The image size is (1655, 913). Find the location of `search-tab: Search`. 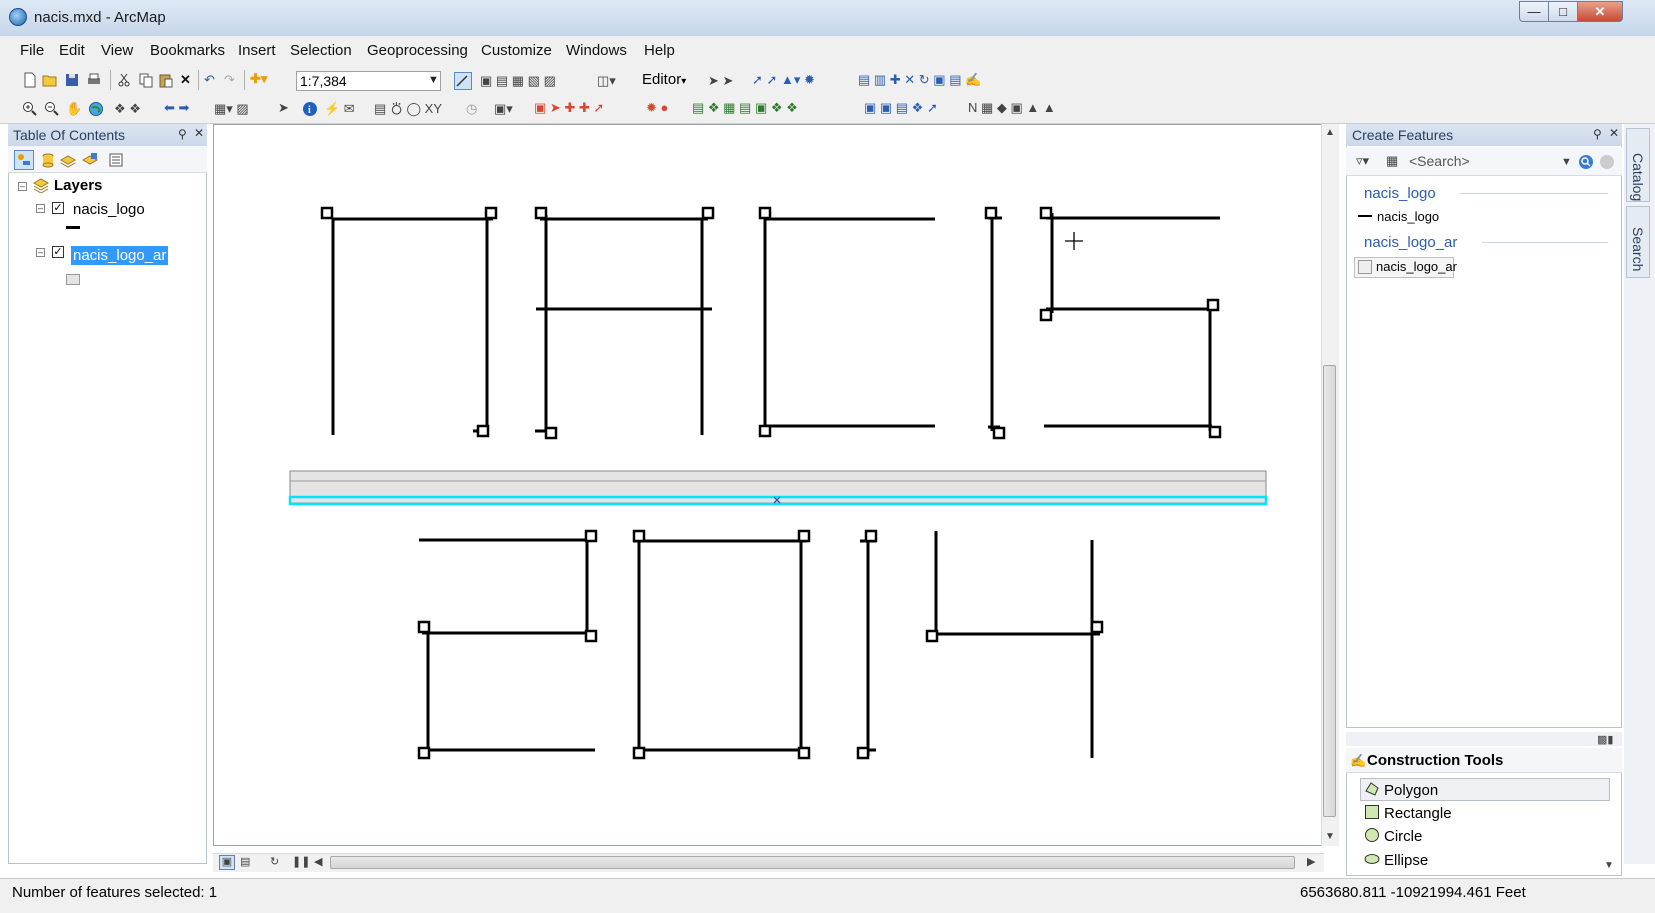

search-tab: Search is located at coordinates (1638, 242).